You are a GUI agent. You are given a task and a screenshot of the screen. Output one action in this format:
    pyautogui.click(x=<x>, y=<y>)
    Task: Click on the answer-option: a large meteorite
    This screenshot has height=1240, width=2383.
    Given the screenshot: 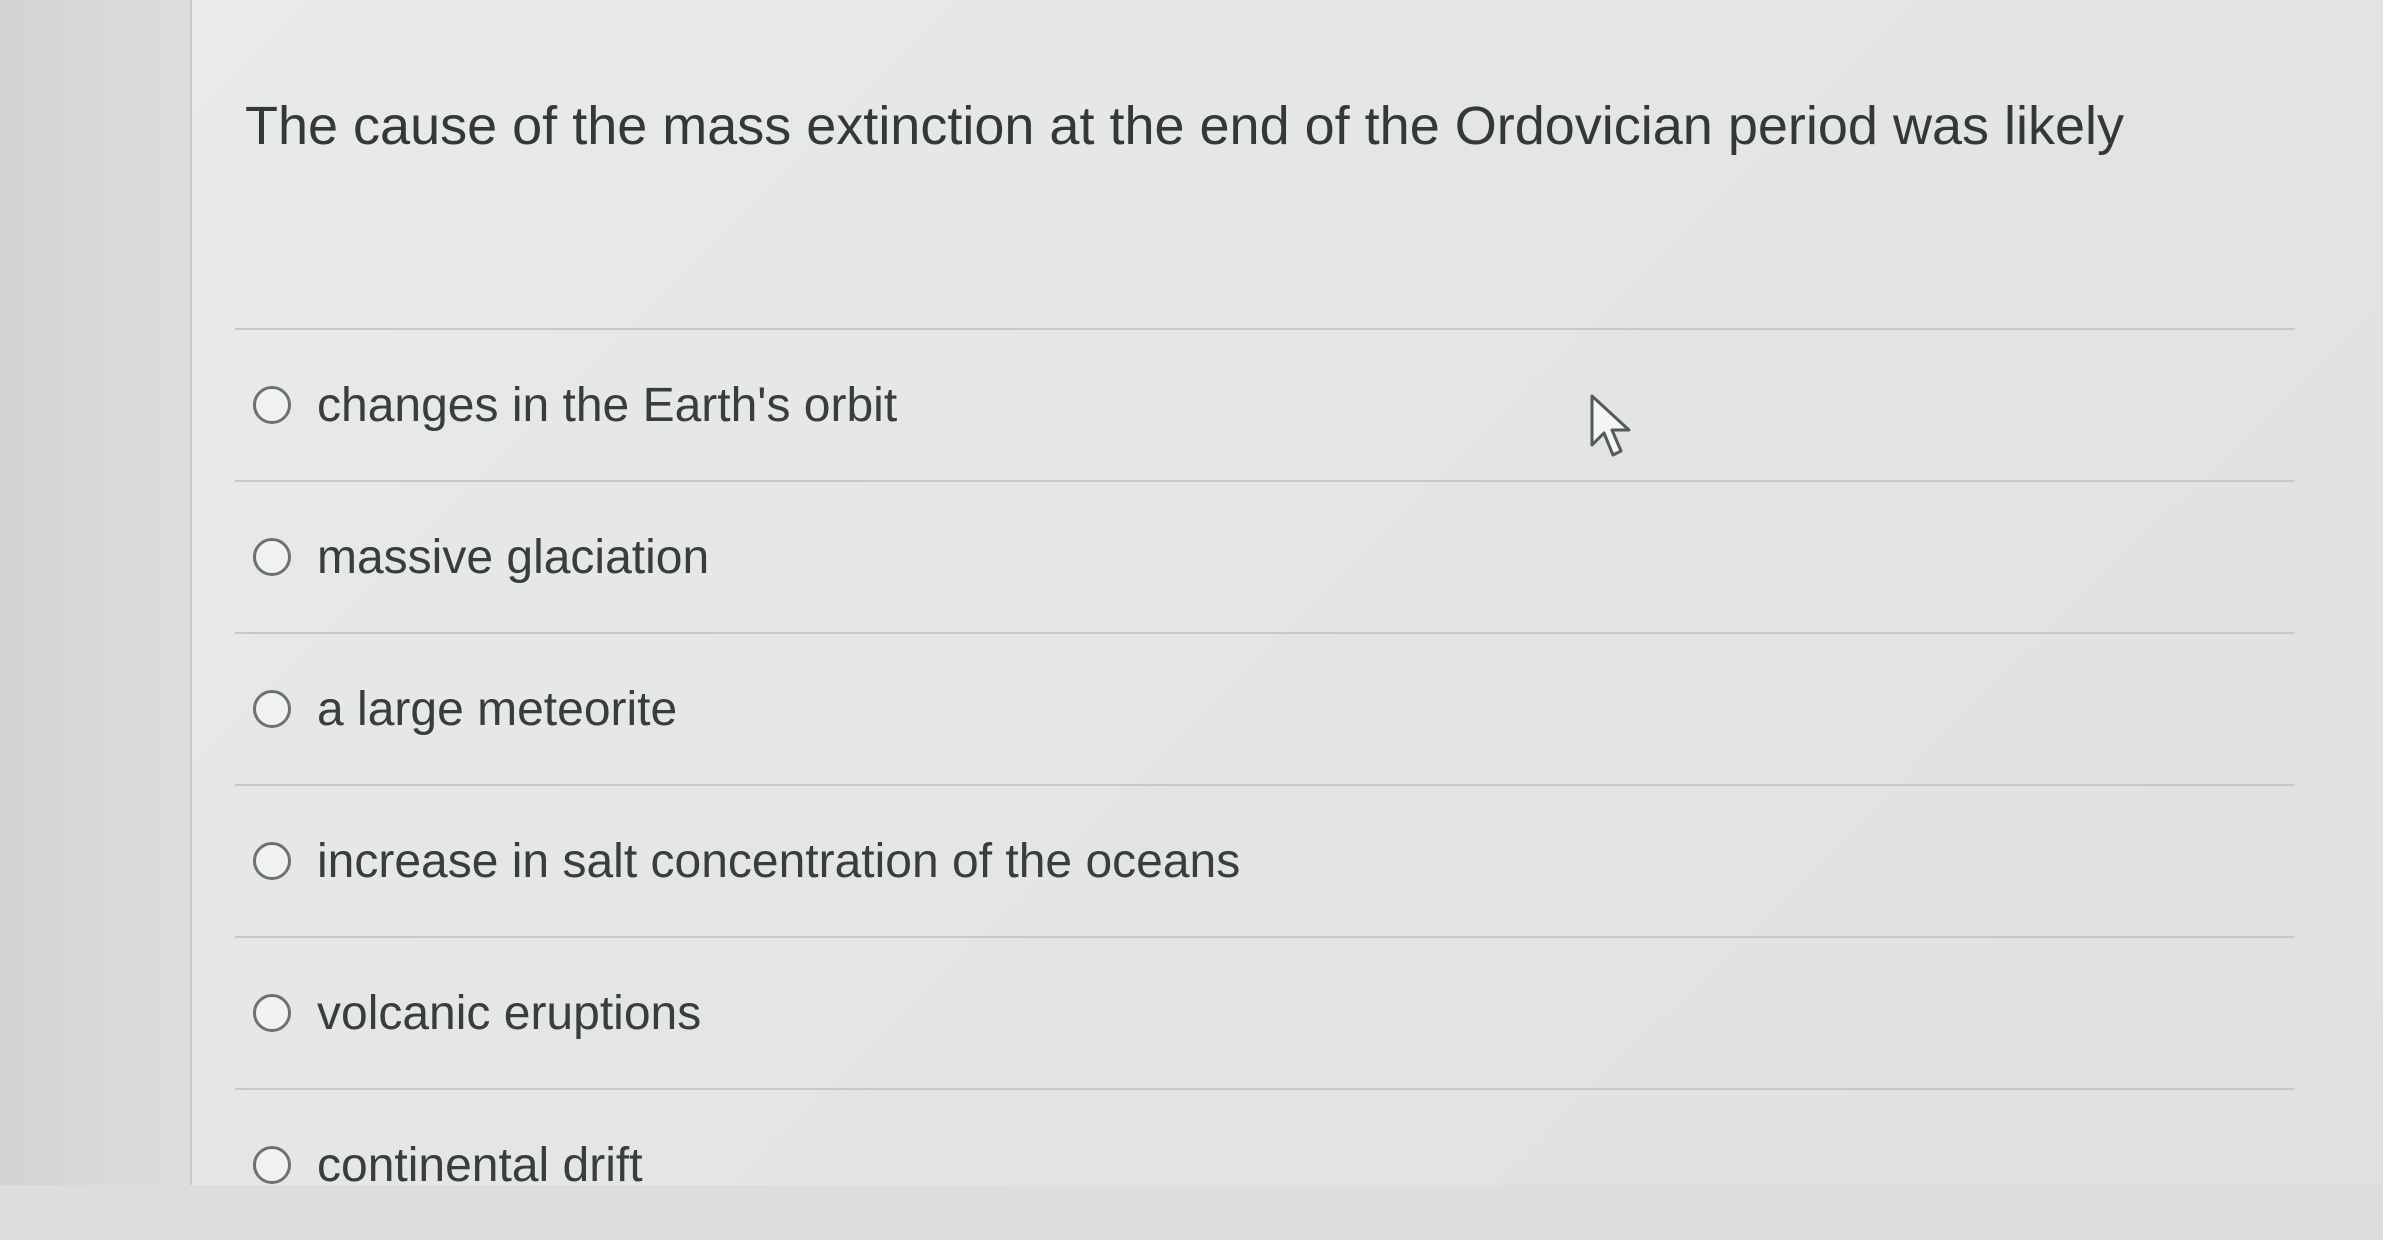 What is the action you would take?
    pyautogui.click(x=1265, y=710)
    